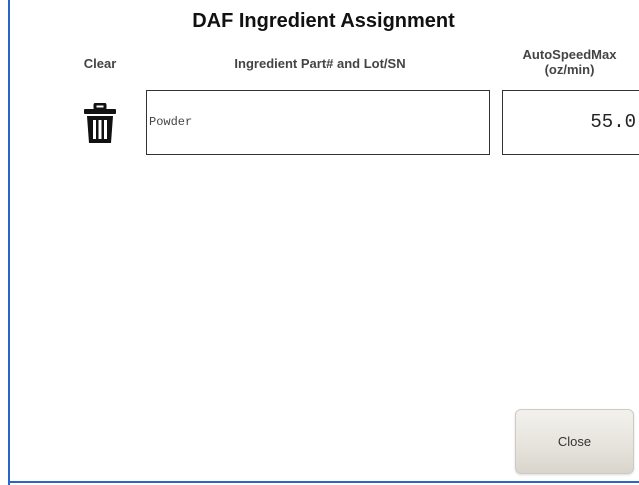  I want to click on column-header-clear: Clear, so click(100, 63).